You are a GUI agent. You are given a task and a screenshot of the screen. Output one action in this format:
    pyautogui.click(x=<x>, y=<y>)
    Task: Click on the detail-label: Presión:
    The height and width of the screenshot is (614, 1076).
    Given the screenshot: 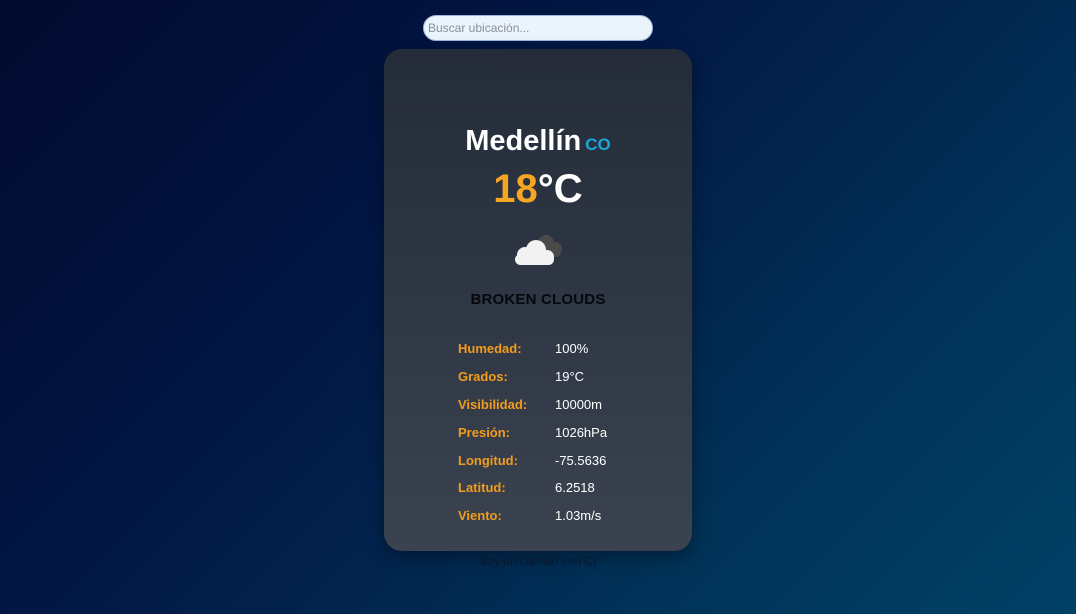 What is the action you would take?
    pyautogui.click(x=484, y=432)
    